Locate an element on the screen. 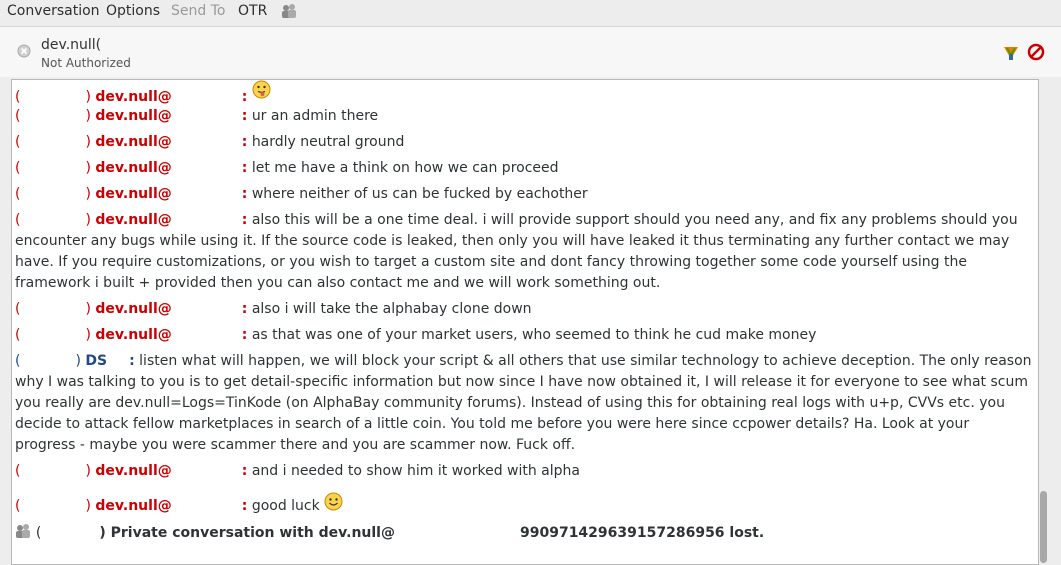 This screenshot has height=565, width=1061. scrollbar-thumb is located at coordinates (1043, 527).